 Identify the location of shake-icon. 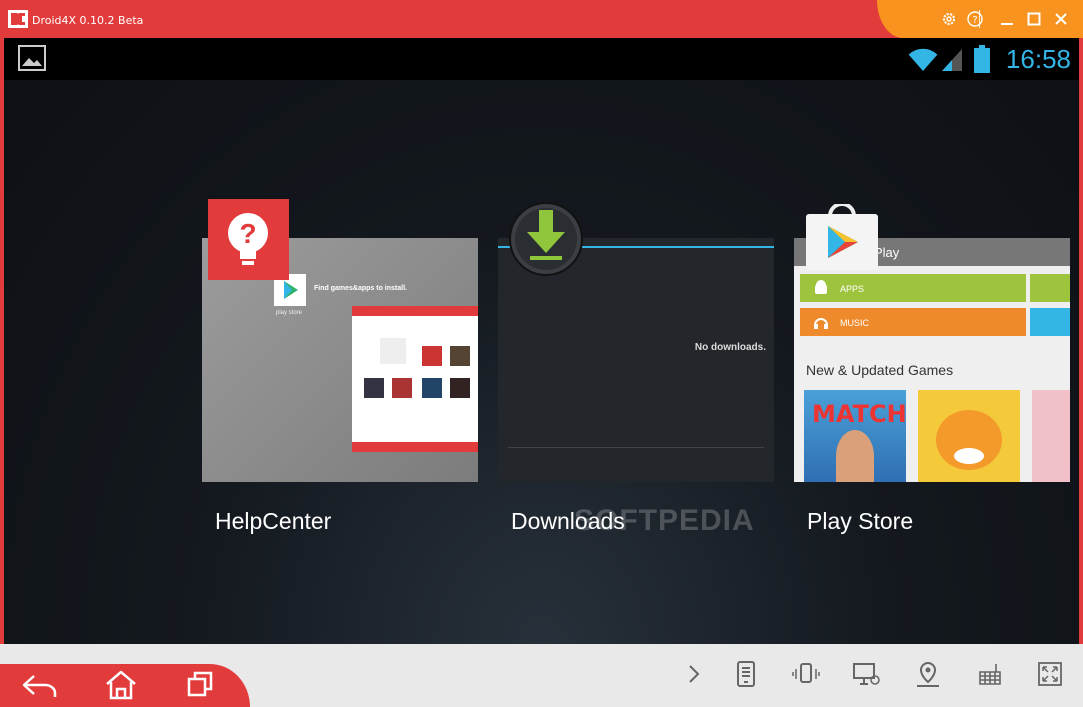
(806, 674).